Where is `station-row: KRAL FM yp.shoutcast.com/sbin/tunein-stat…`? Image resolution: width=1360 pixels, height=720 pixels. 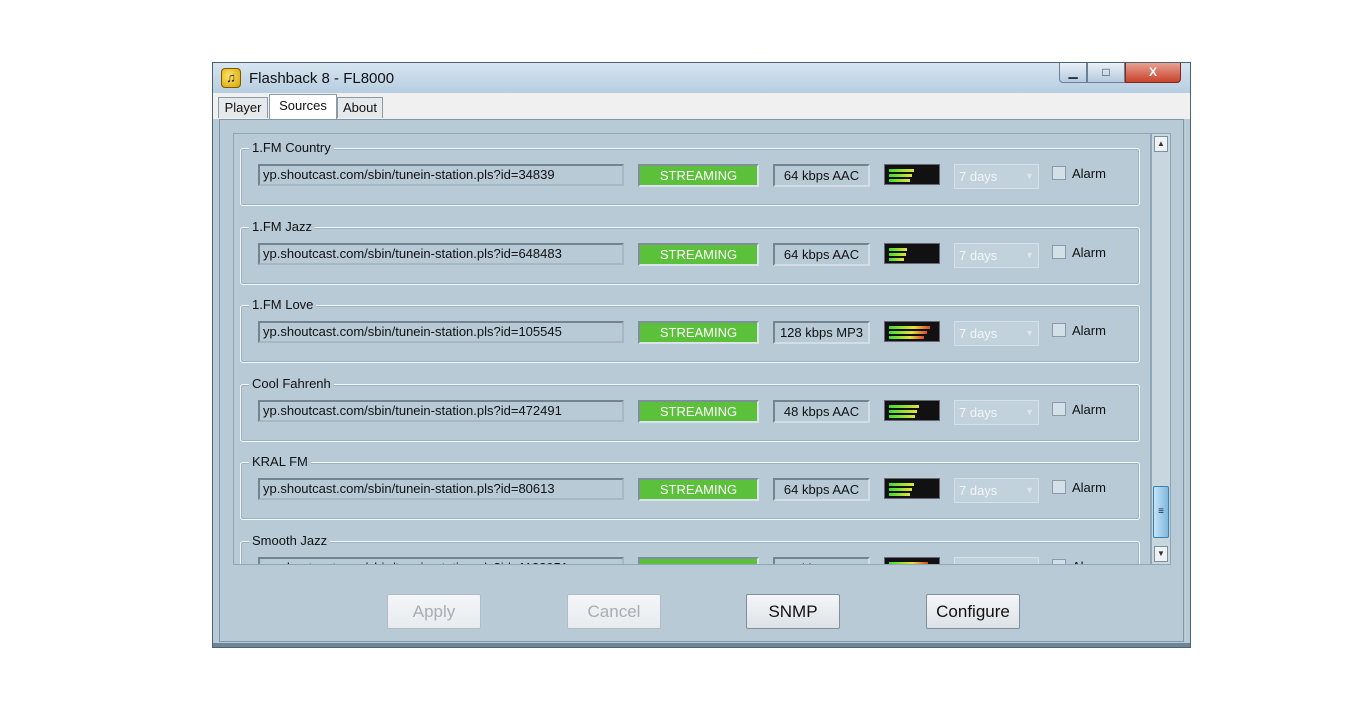
station-row: KRAL FM yp.shoutcast.com/sbin/tunein-stat… is located at coordinates (690, 487).